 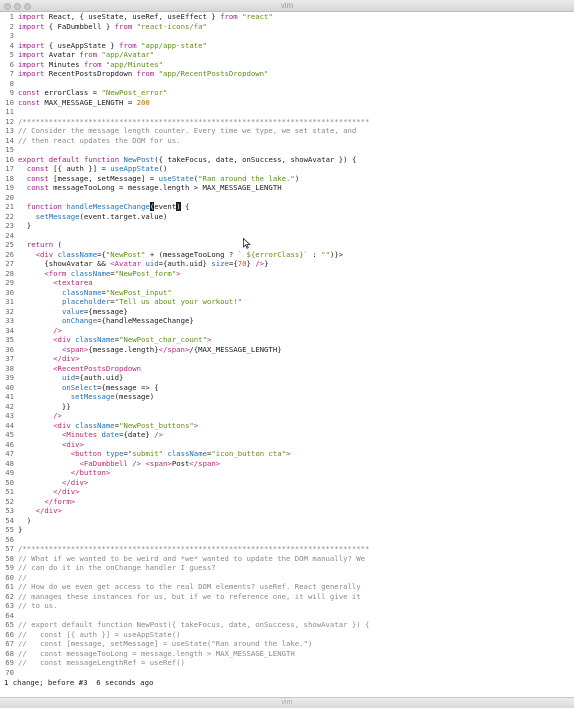 I want to click on code-line: 63 // to us., so click(x=287, y=606).